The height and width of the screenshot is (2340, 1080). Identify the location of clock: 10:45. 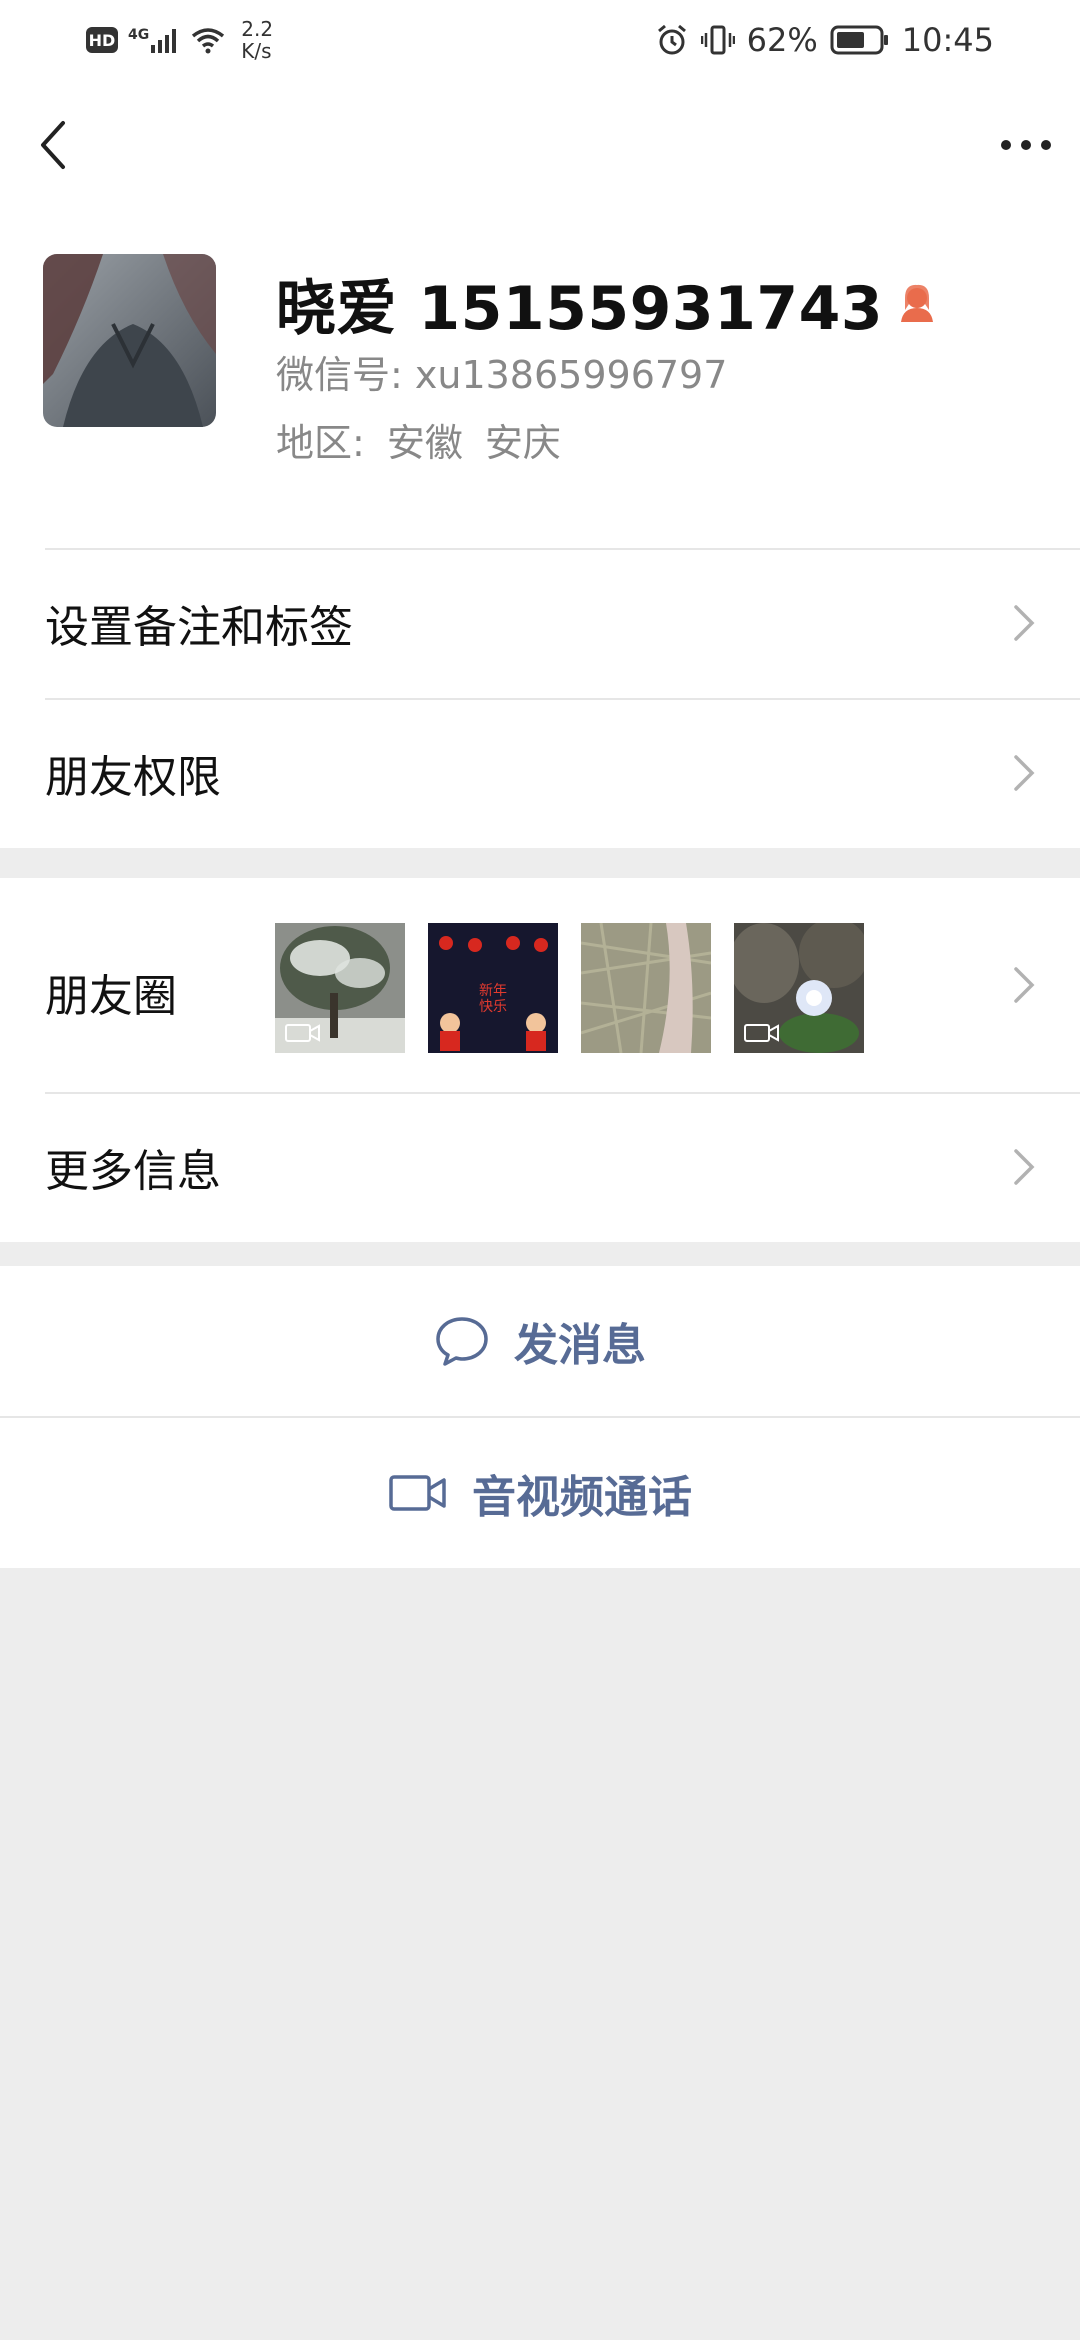
(947, 40).